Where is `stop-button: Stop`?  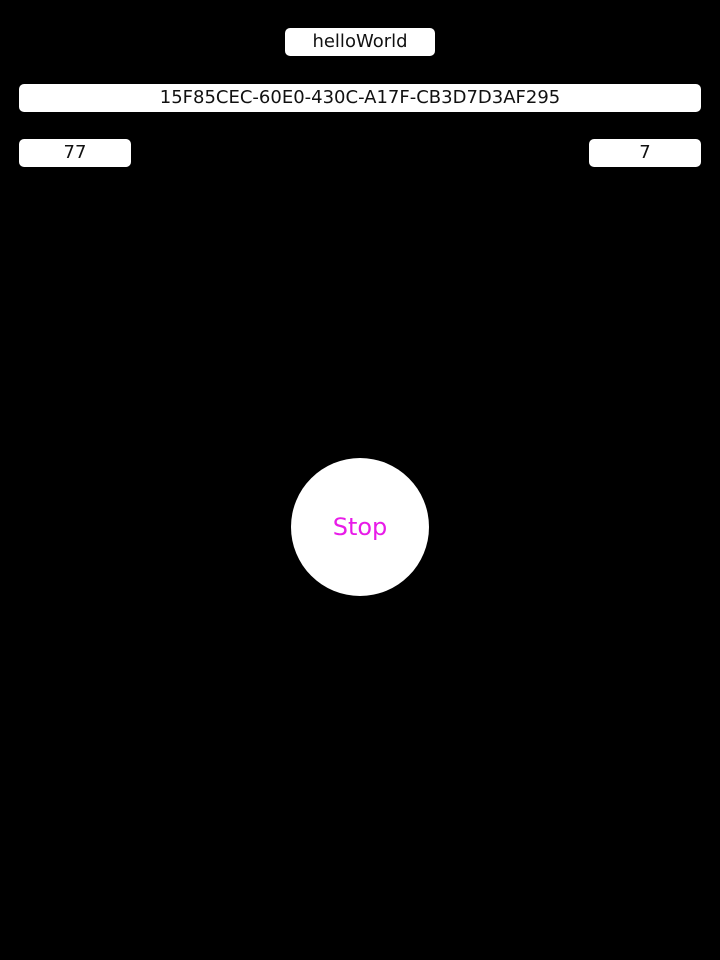
stop-button: Stop is located at coordinates (360, 527).